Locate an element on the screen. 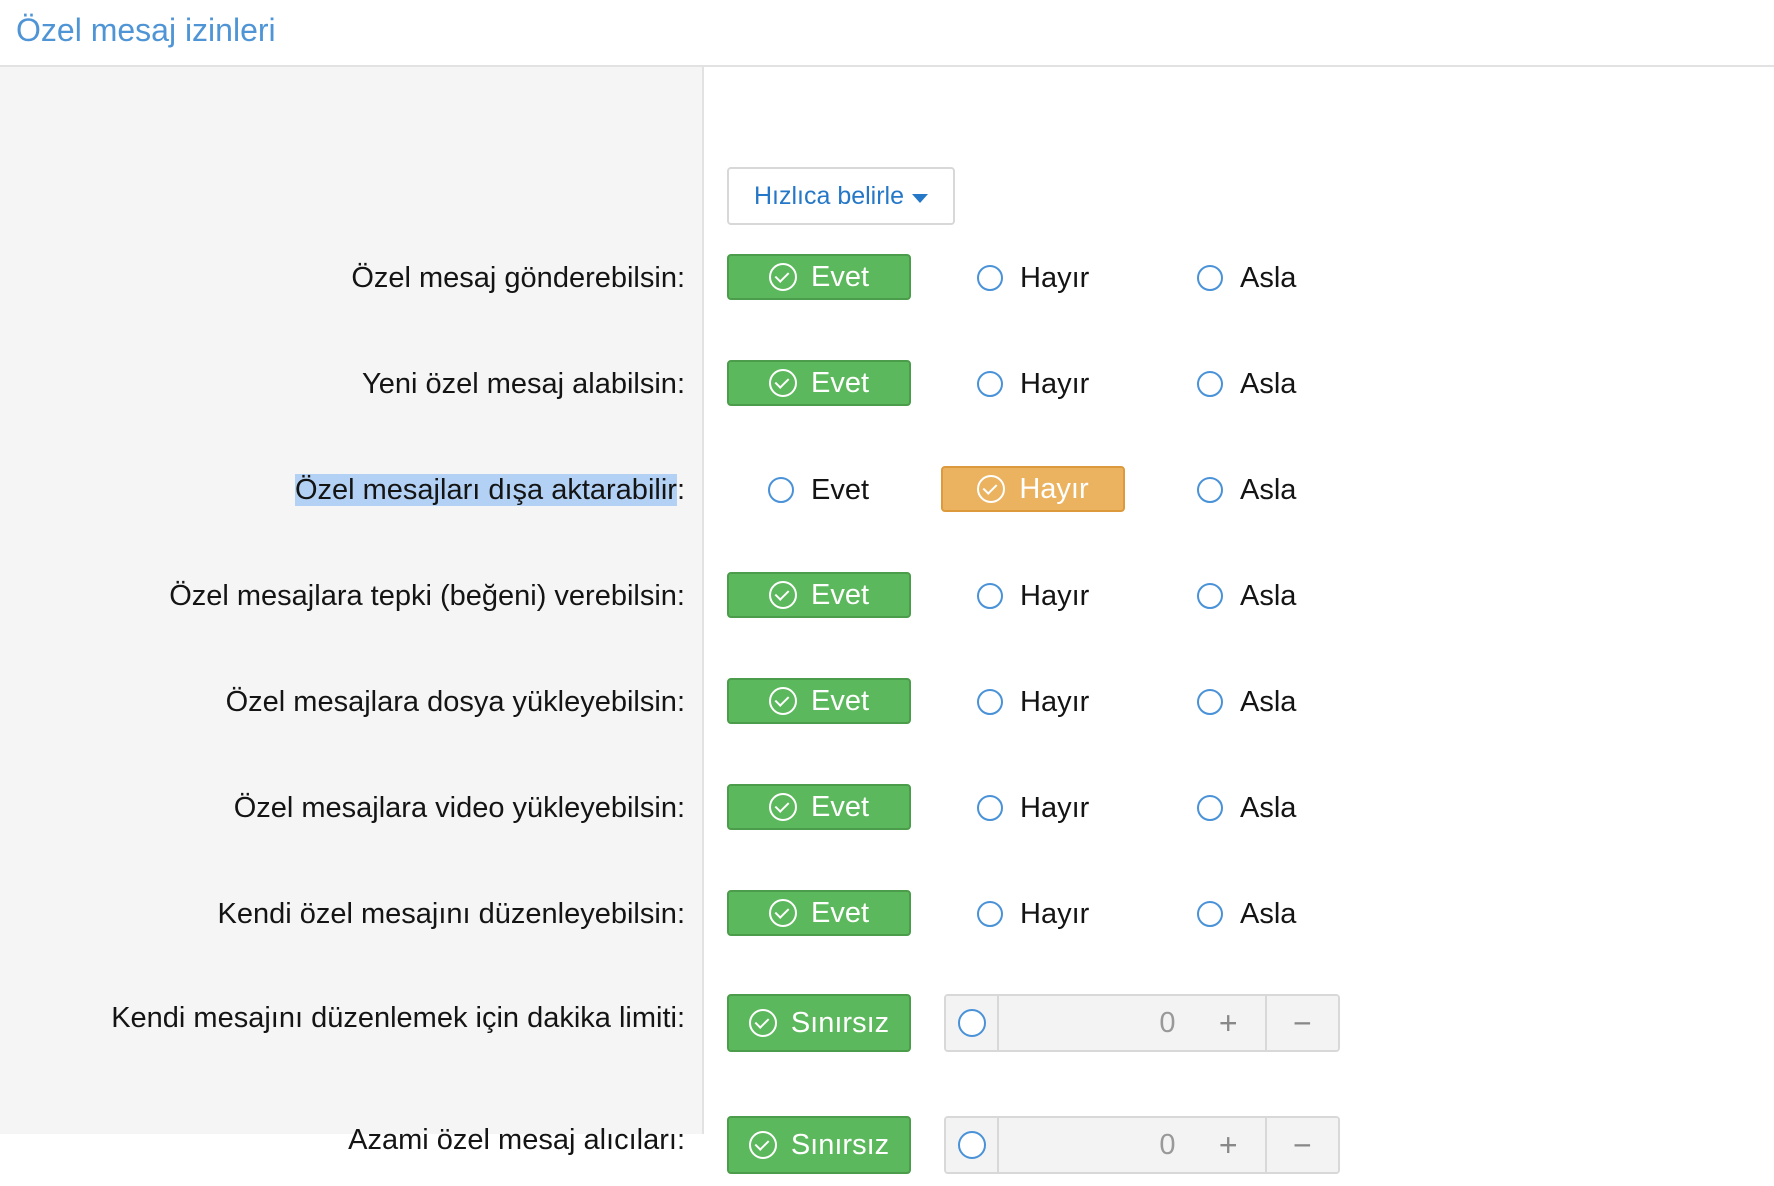 This screenshot has height=1186, width=1774. option-yes: Evet is located at coordinates (818, 490).